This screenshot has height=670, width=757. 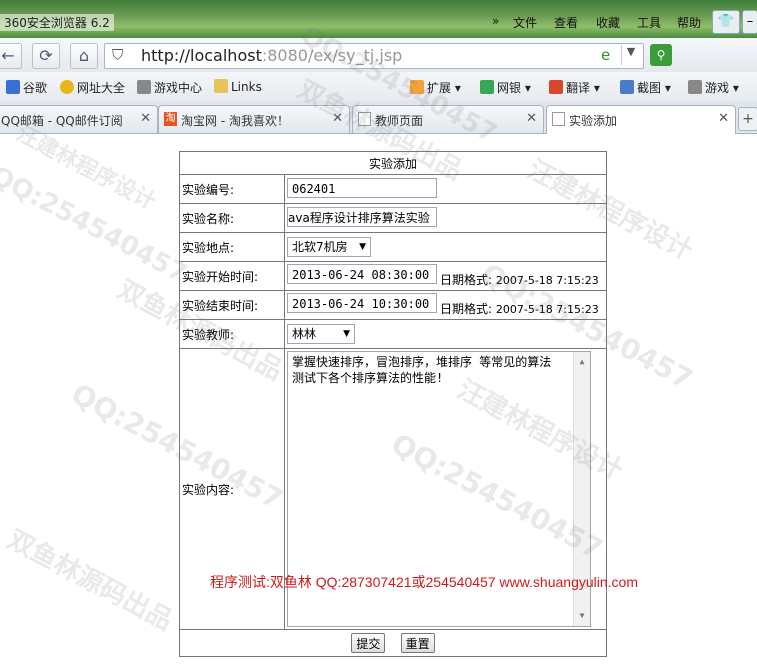 What do you see at coordinates (321, 334) in the screenshot?
I see `teacher-select: 林林 ▼` at bounding box center [321, 334].